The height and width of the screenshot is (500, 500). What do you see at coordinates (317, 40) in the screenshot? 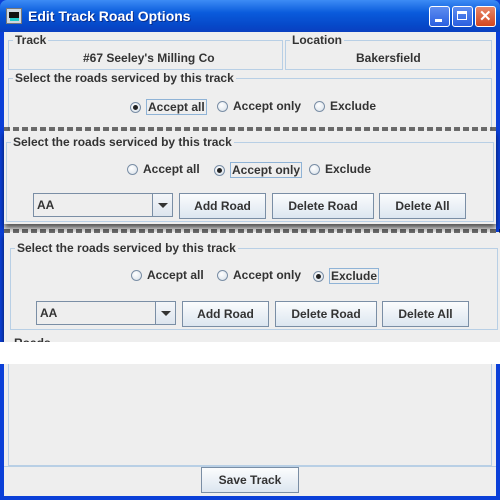
I see `location-label: Location` at bounding box center [317, 40].